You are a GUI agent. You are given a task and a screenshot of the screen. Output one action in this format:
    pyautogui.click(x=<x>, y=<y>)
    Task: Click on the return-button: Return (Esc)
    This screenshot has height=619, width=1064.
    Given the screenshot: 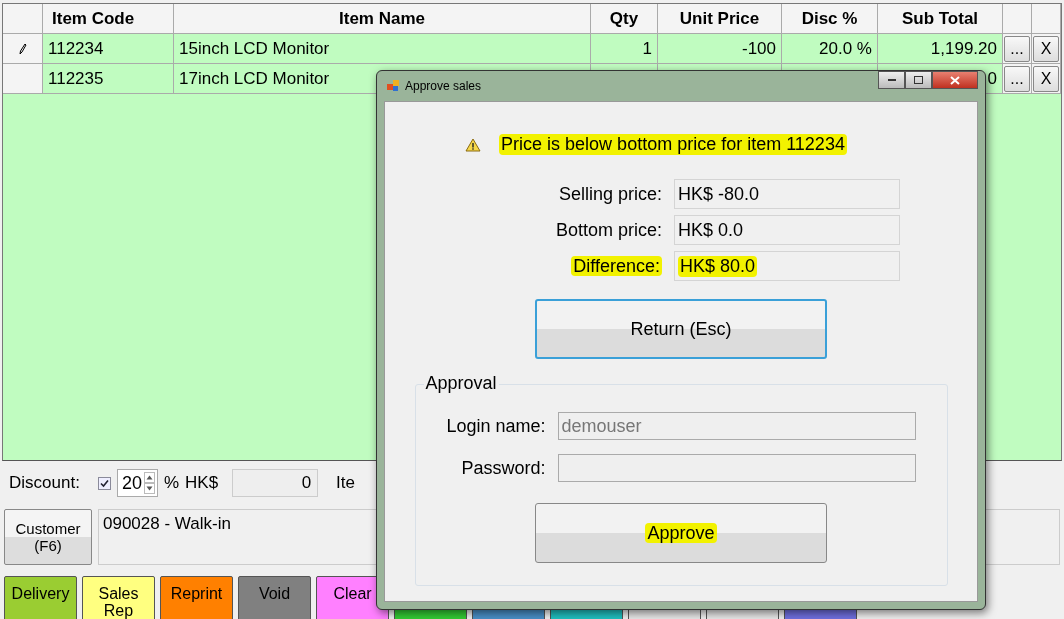 What is the action you would take?
    pyautogui.click(x=681, y=329)
    